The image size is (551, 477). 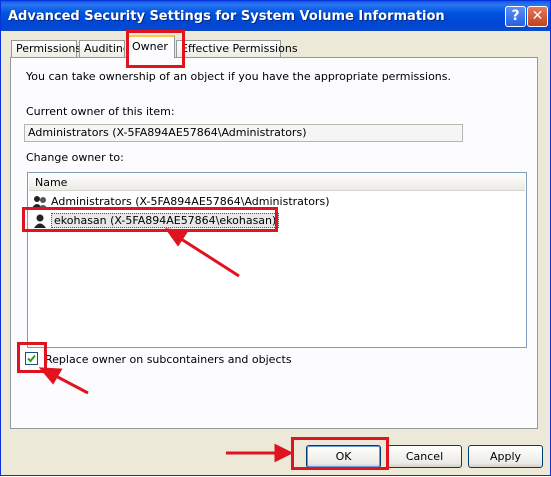 I want to click on replace-owner-checkbox, so click(x=31, y=358).